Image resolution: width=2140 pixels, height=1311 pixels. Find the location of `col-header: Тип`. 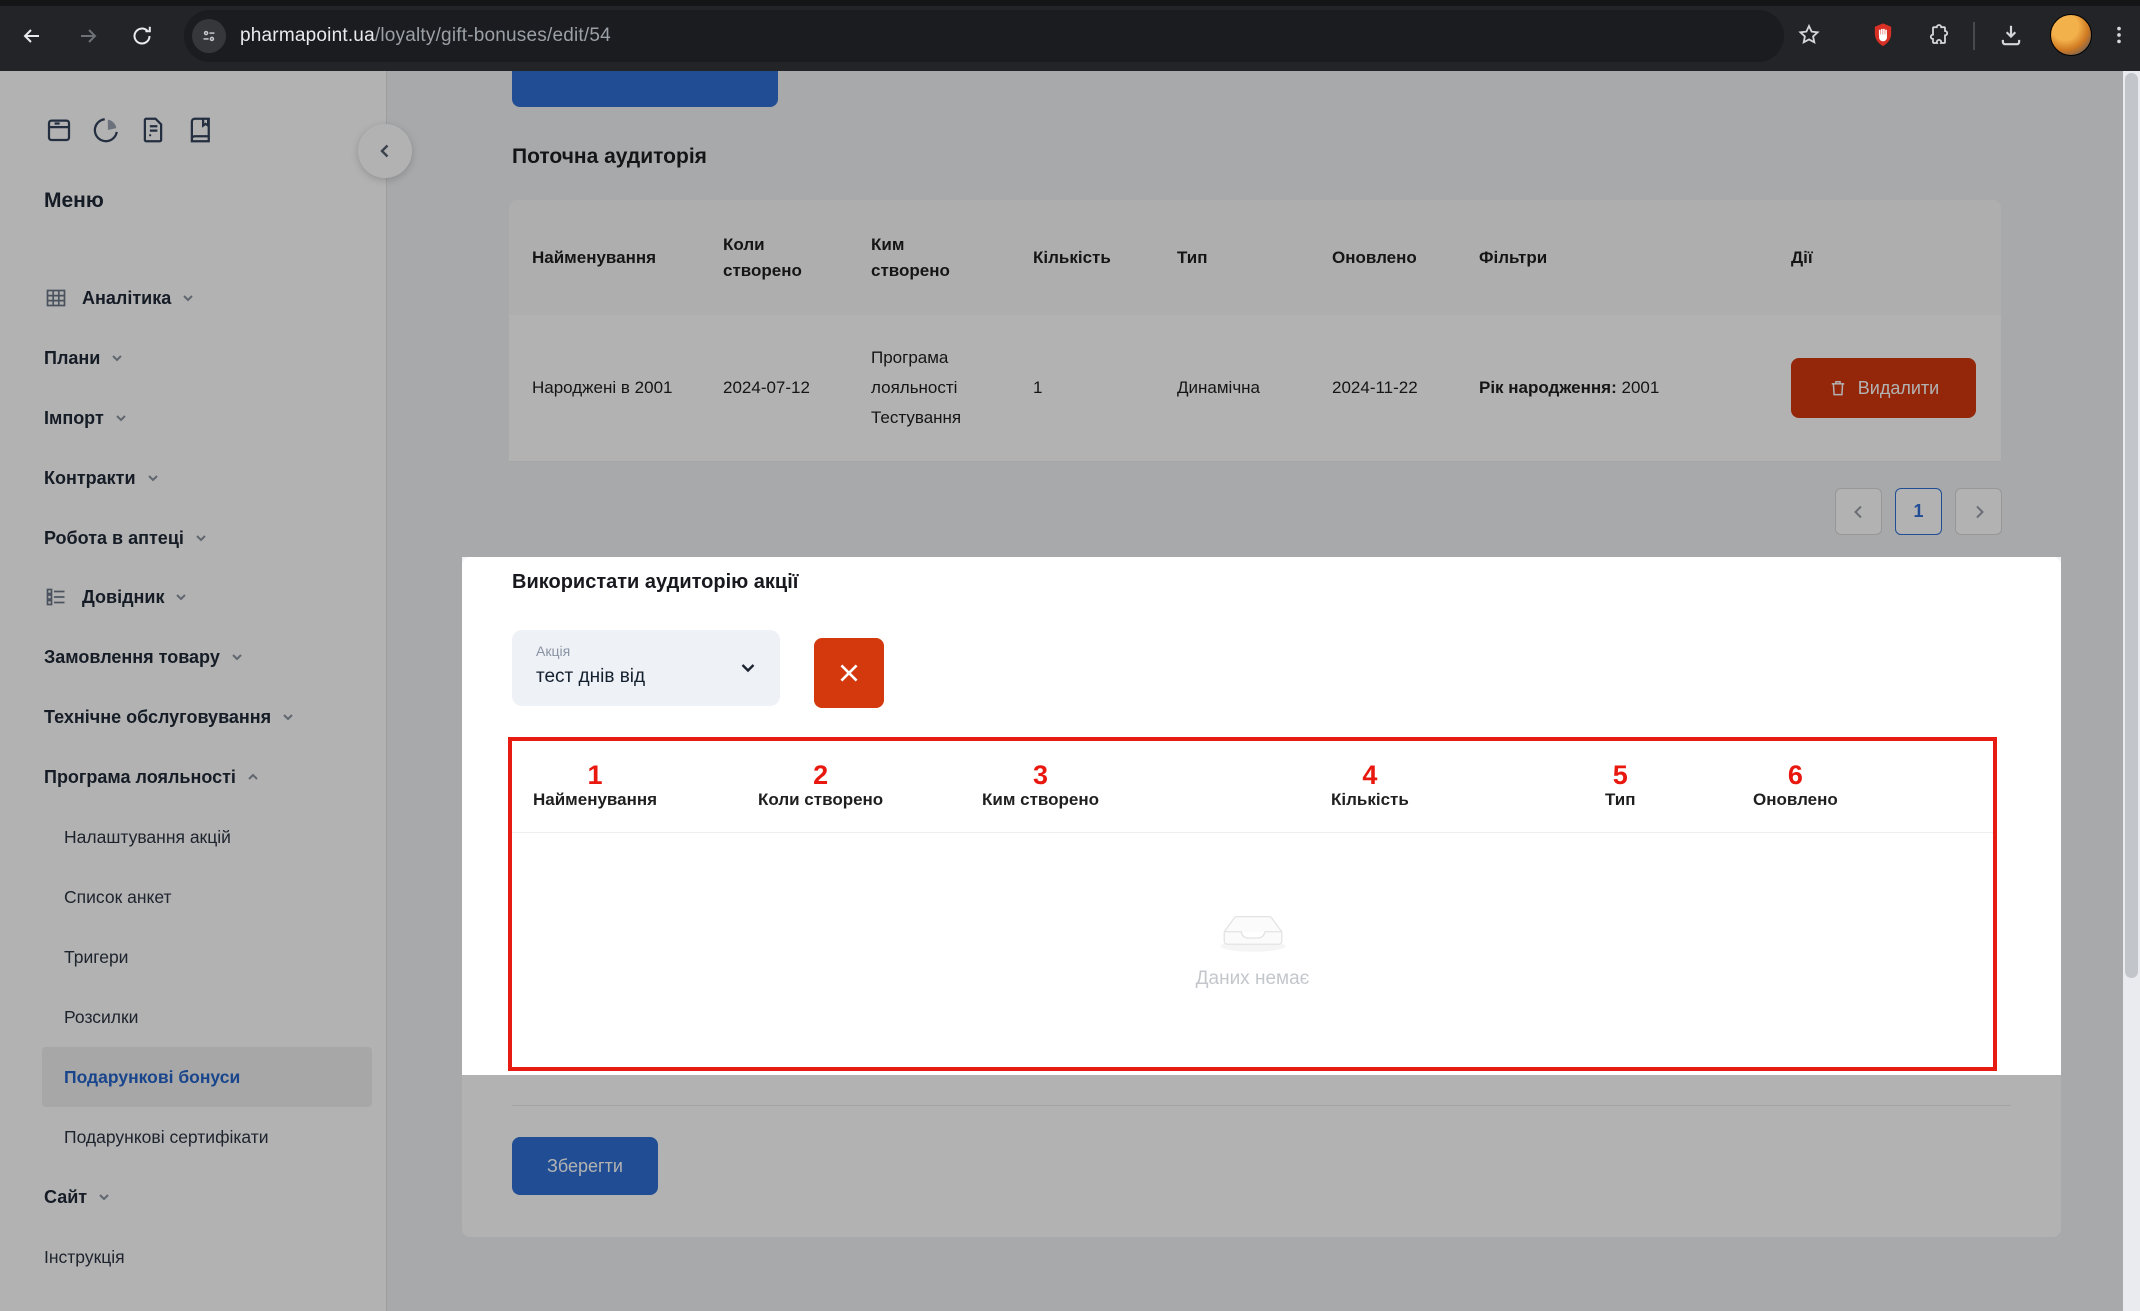

col-header: Тип is located at coordinates (1192, 257).